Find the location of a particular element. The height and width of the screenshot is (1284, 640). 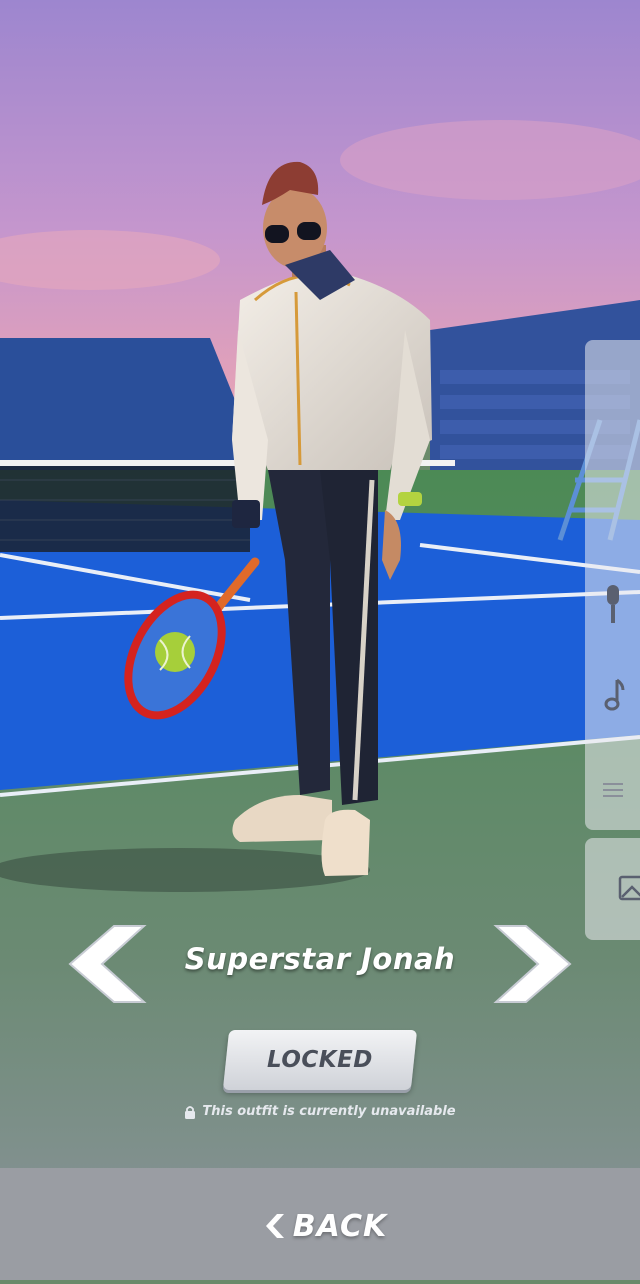

next-outfit-button is located at coordinates (534, 964).